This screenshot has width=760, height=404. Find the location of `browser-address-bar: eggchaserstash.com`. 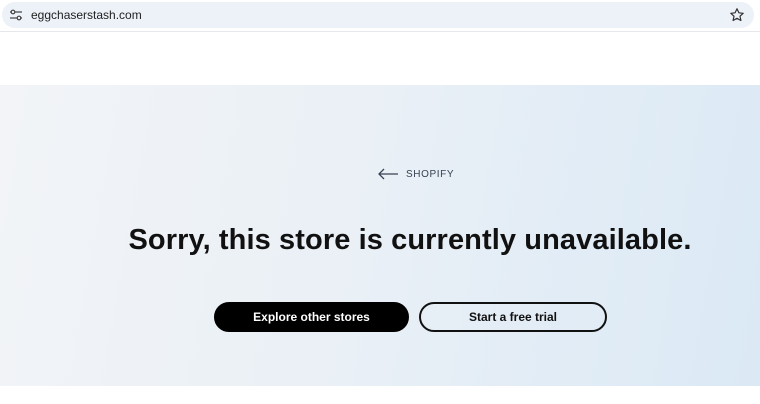

browser-address-bar: eggchaserstash.com is located at coordinates (380, 16).